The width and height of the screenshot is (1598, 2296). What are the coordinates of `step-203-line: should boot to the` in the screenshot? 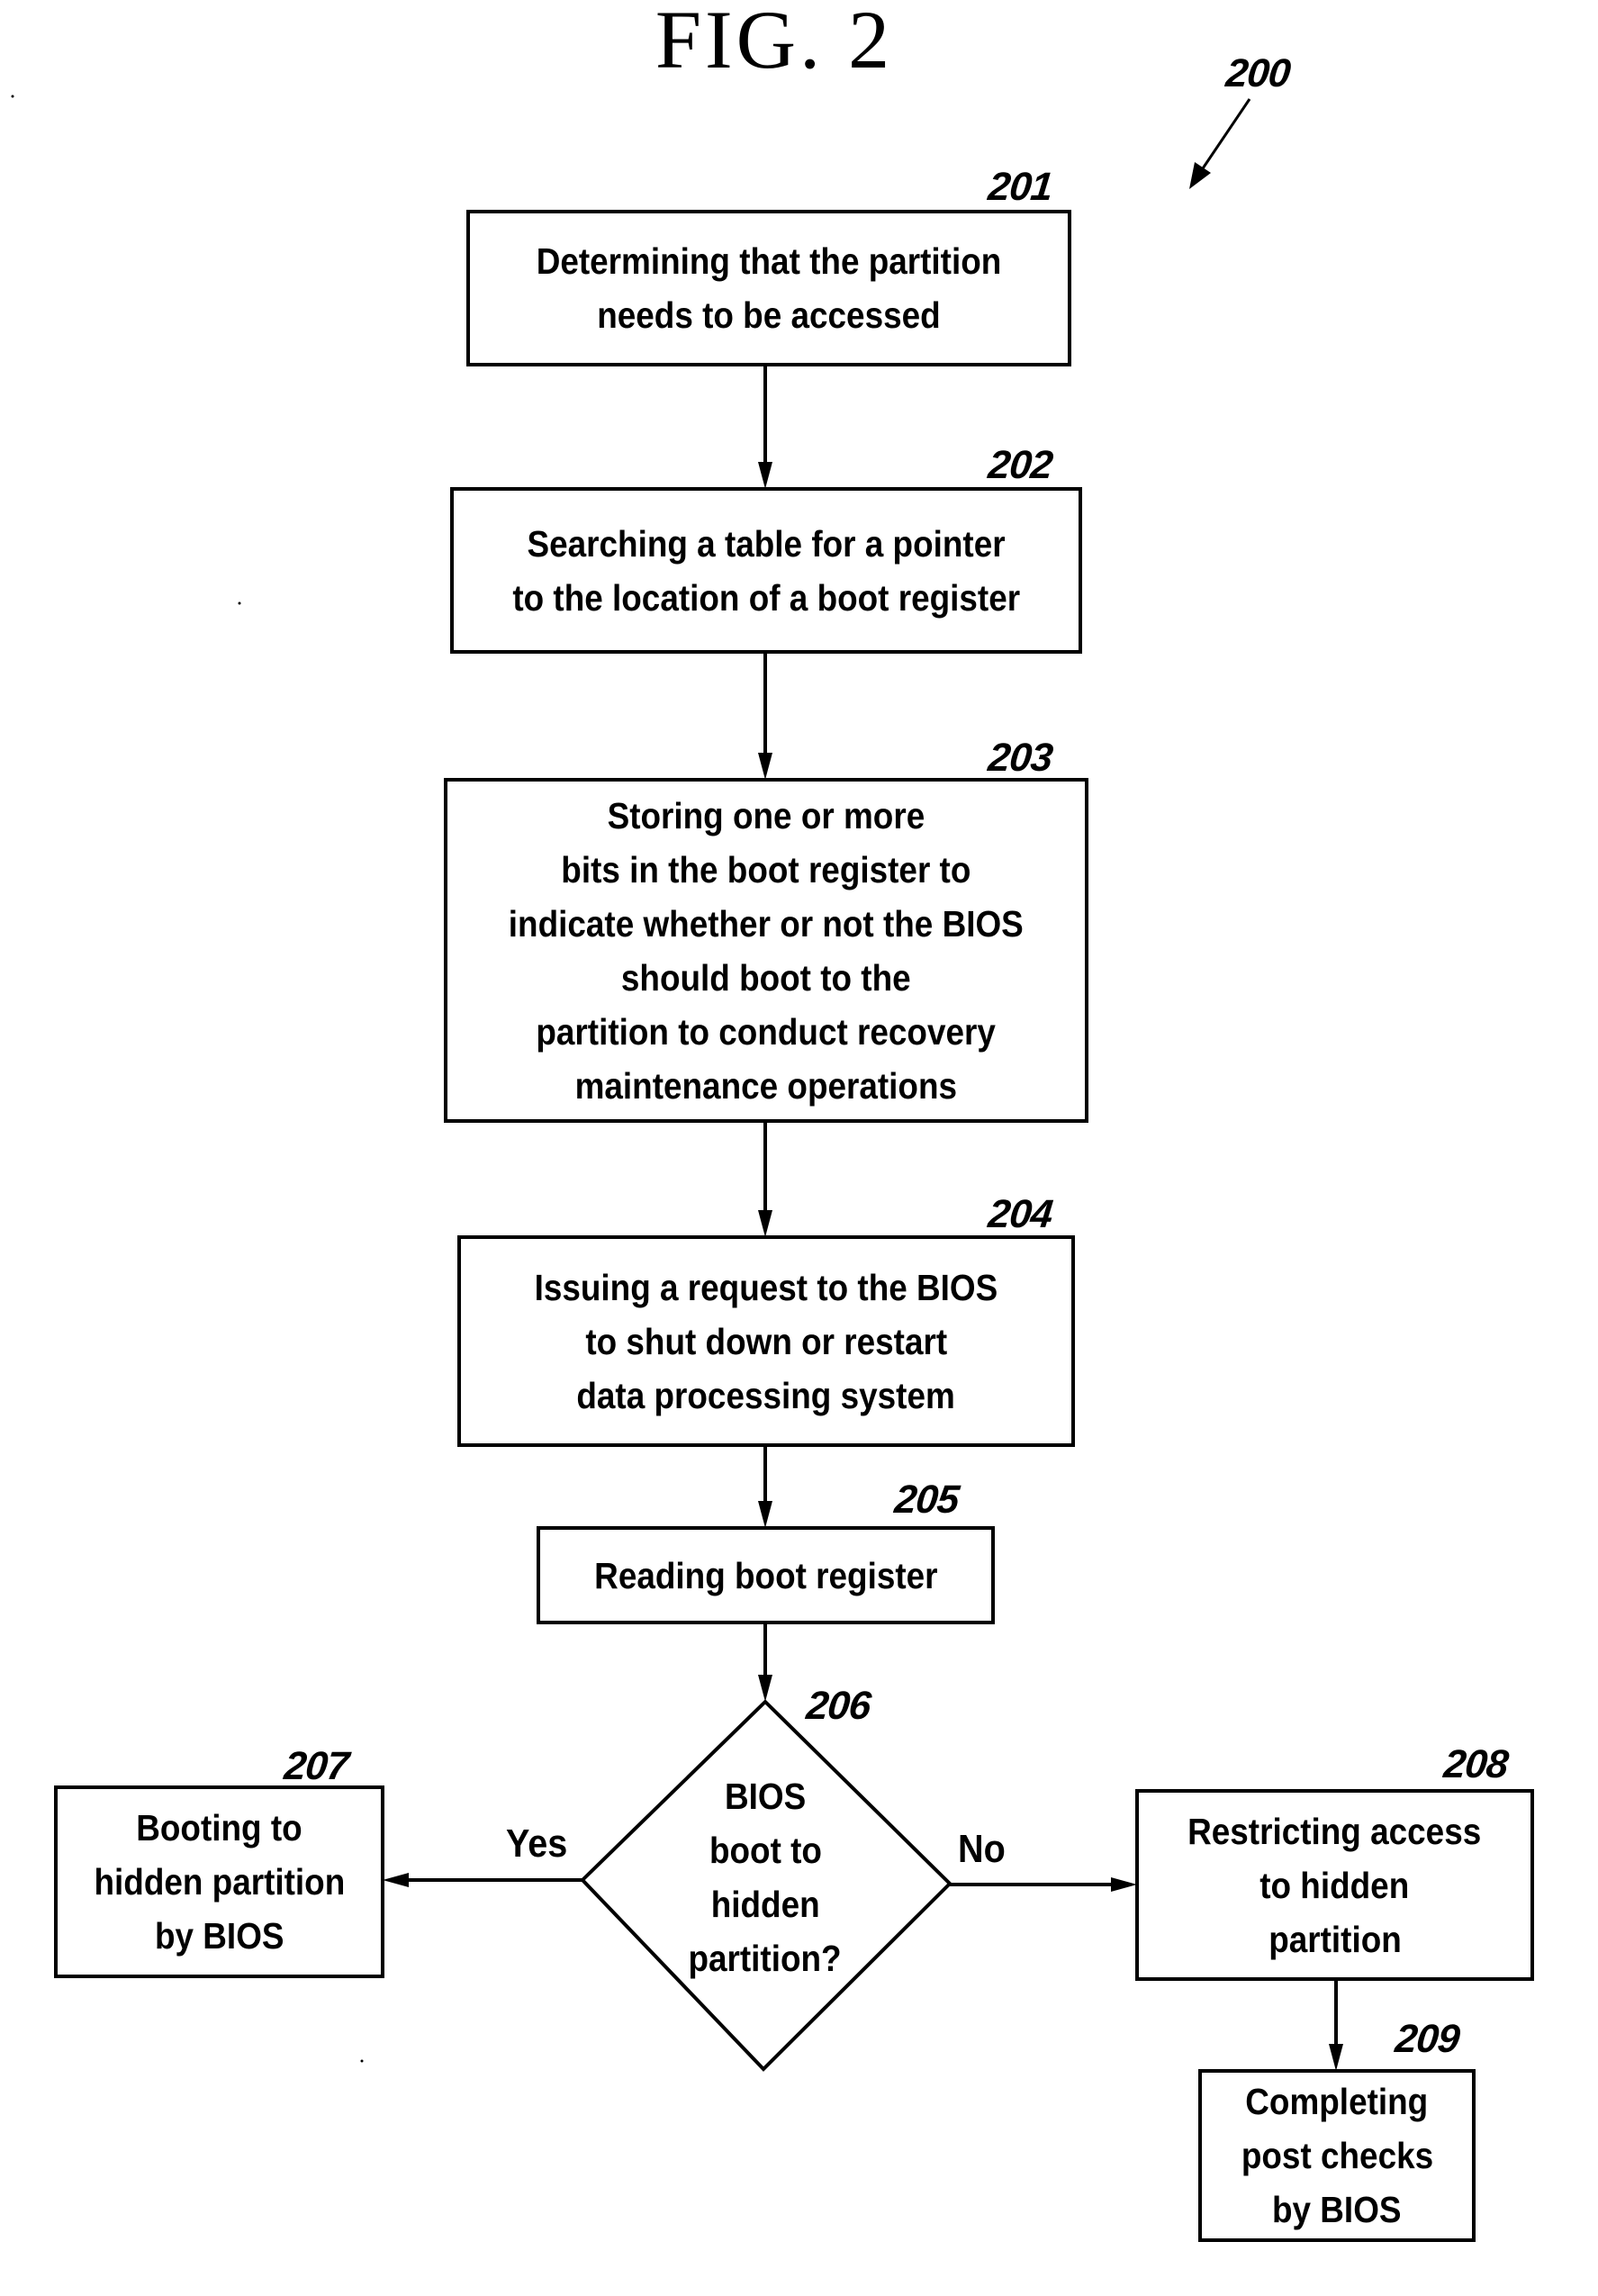 It's located at (766, 977).